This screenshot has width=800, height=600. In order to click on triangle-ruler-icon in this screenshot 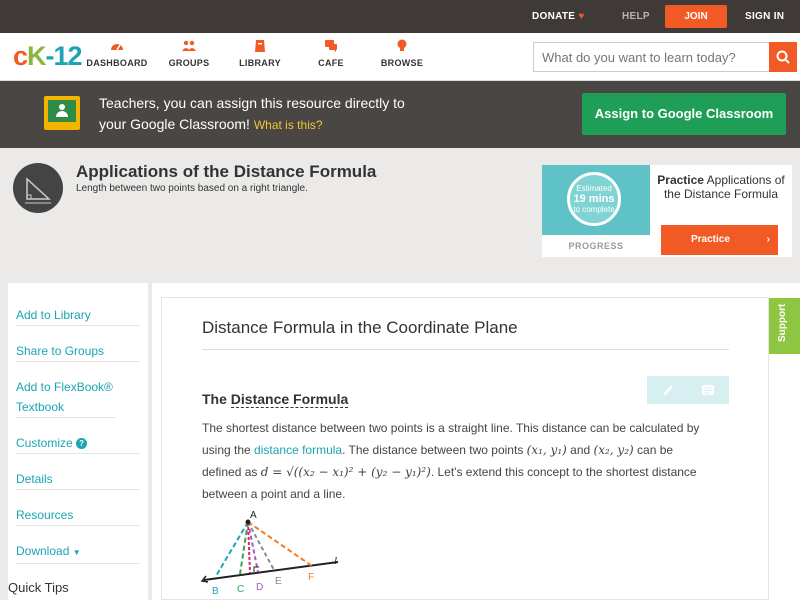, I will do `click(38, 190)`.